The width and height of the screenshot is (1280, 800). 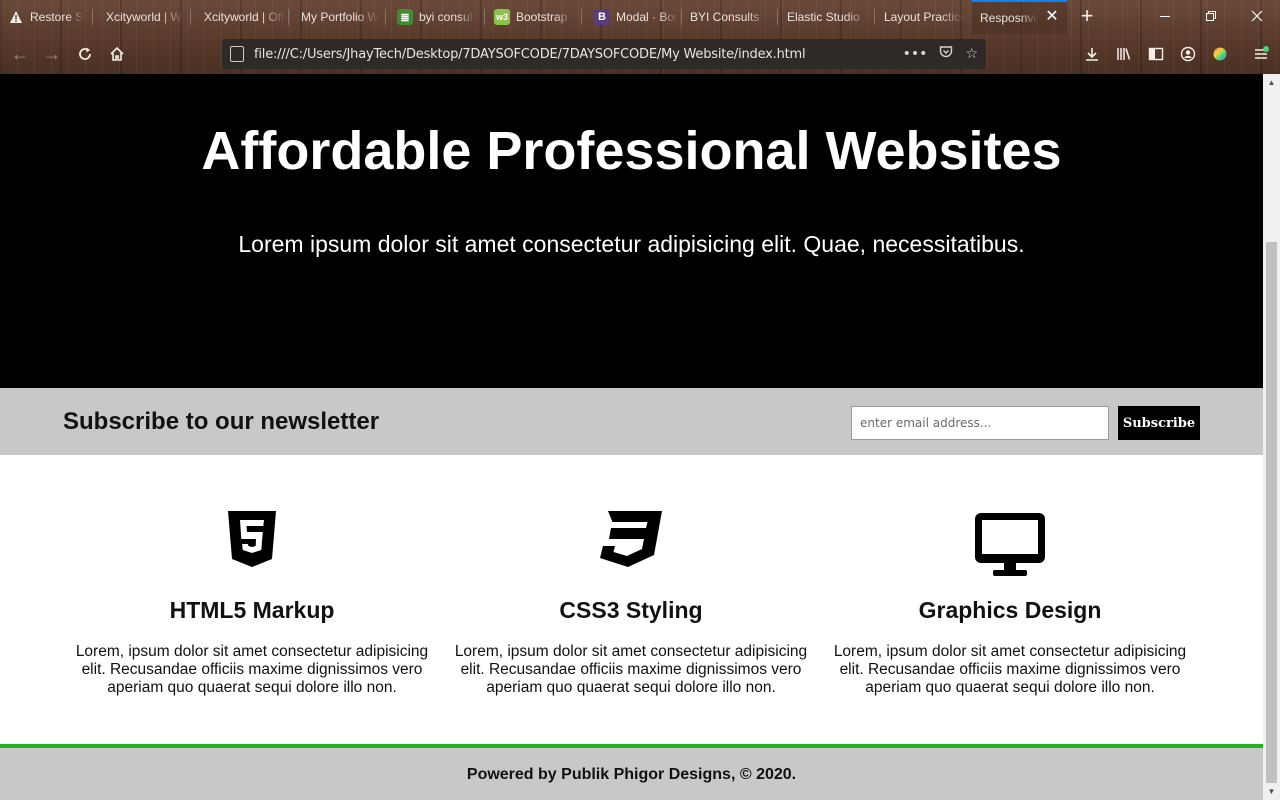 I want to click on page-file-icon, so click(x=237, y=54).